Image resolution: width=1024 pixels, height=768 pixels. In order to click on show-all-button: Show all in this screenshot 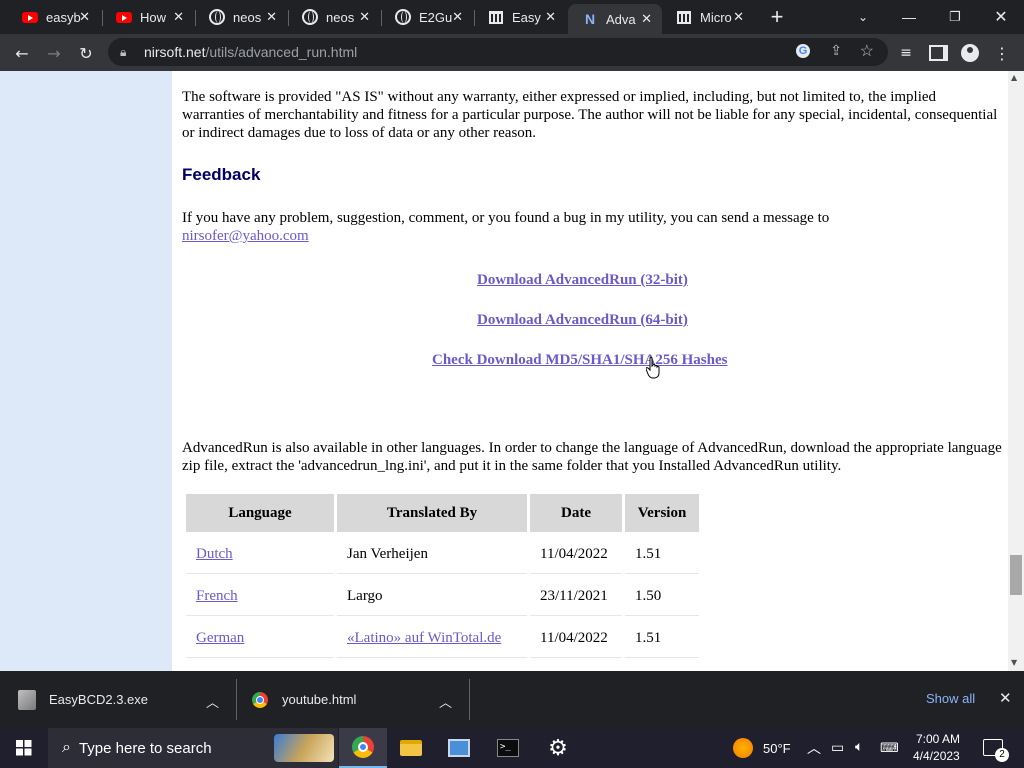, I will do `click(950, 698)`.